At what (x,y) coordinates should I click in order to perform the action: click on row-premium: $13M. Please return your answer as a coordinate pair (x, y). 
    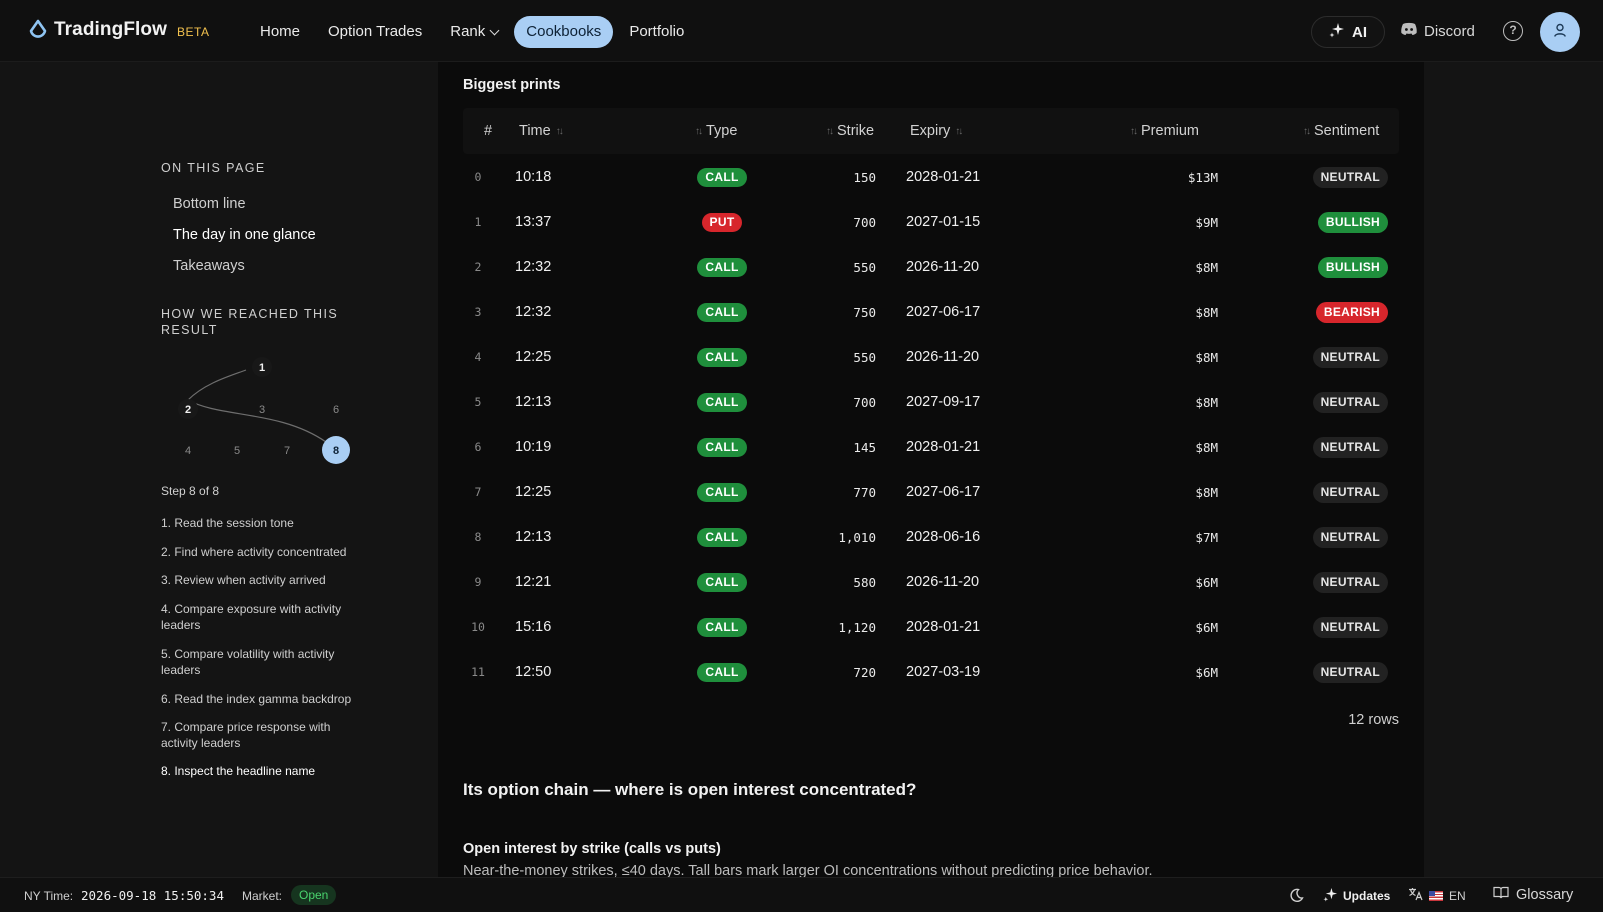
    Looking at the image, I should click on (1202, 177).